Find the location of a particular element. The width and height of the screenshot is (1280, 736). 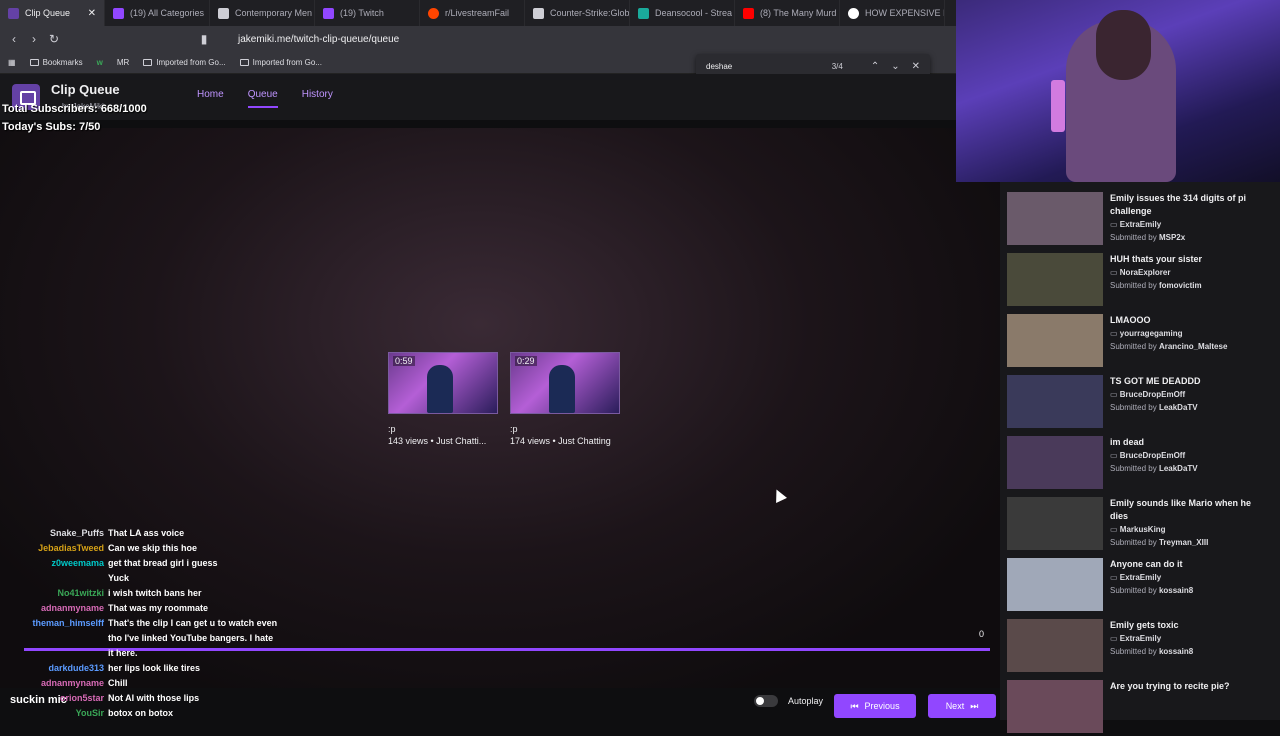

forward-icon: › is located at coordinates (34, 39).